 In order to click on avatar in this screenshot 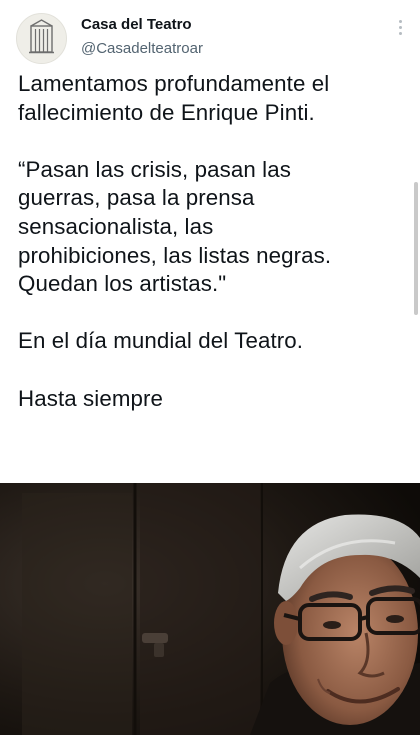, I will do `click(41, 38)`.